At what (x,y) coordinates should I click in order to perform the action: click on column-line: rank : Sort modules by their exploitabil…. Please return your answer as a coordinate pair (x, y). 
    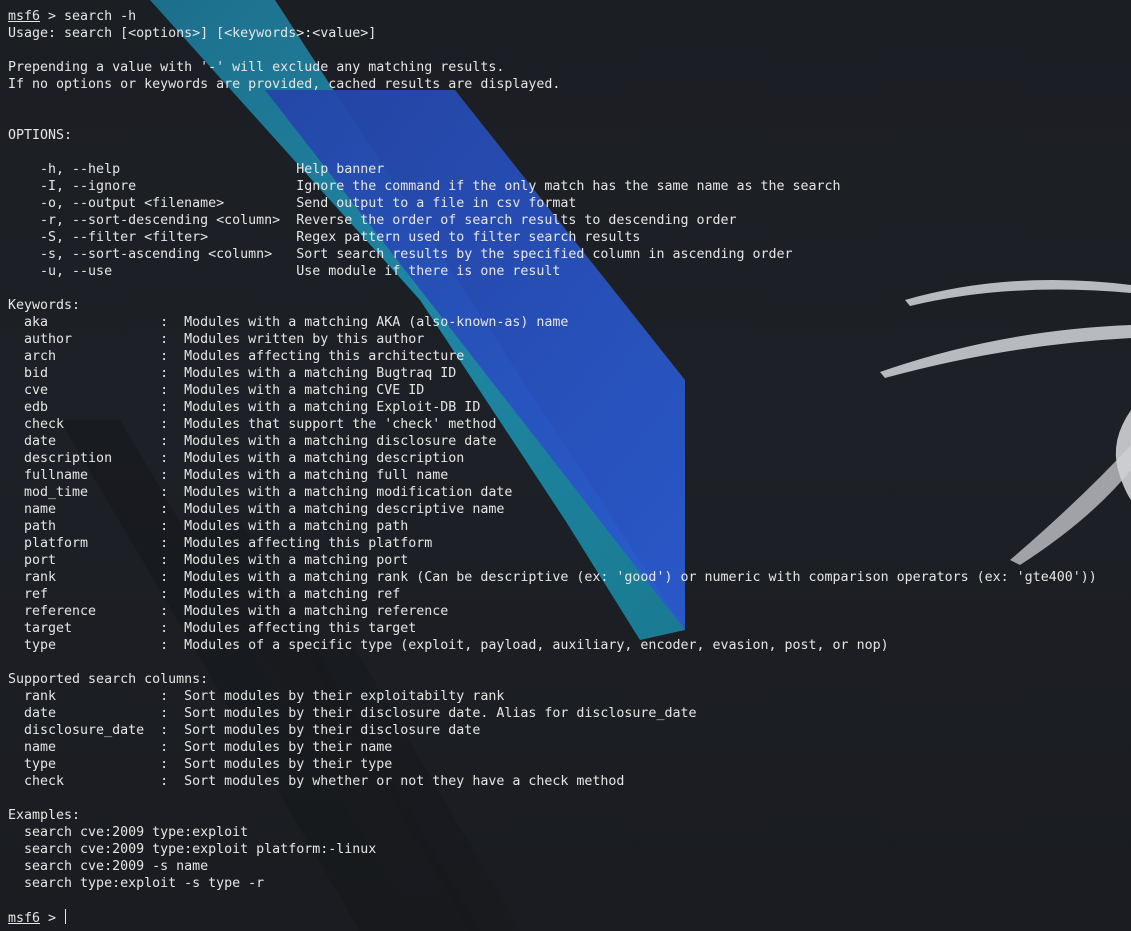
    Looking at the image, I should click on (256, 696).